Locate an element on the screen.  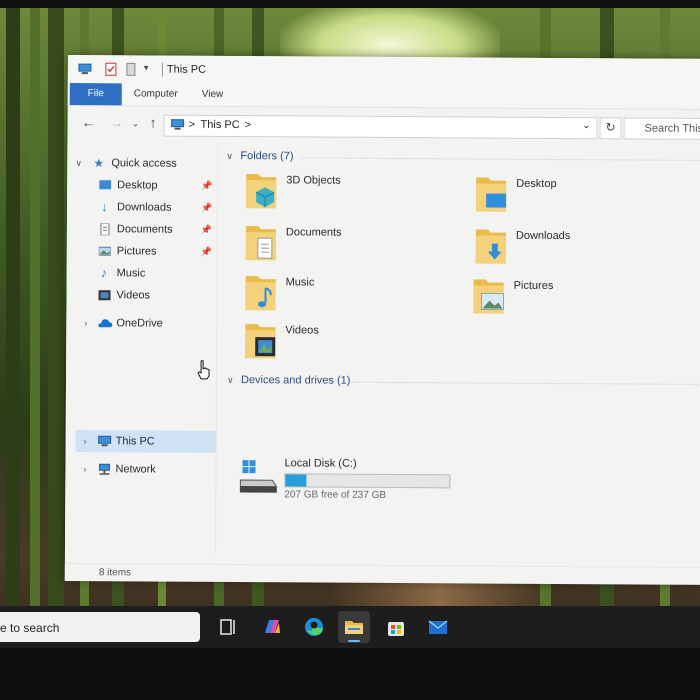
new-folder-icon is located at coordinates (131, 69).